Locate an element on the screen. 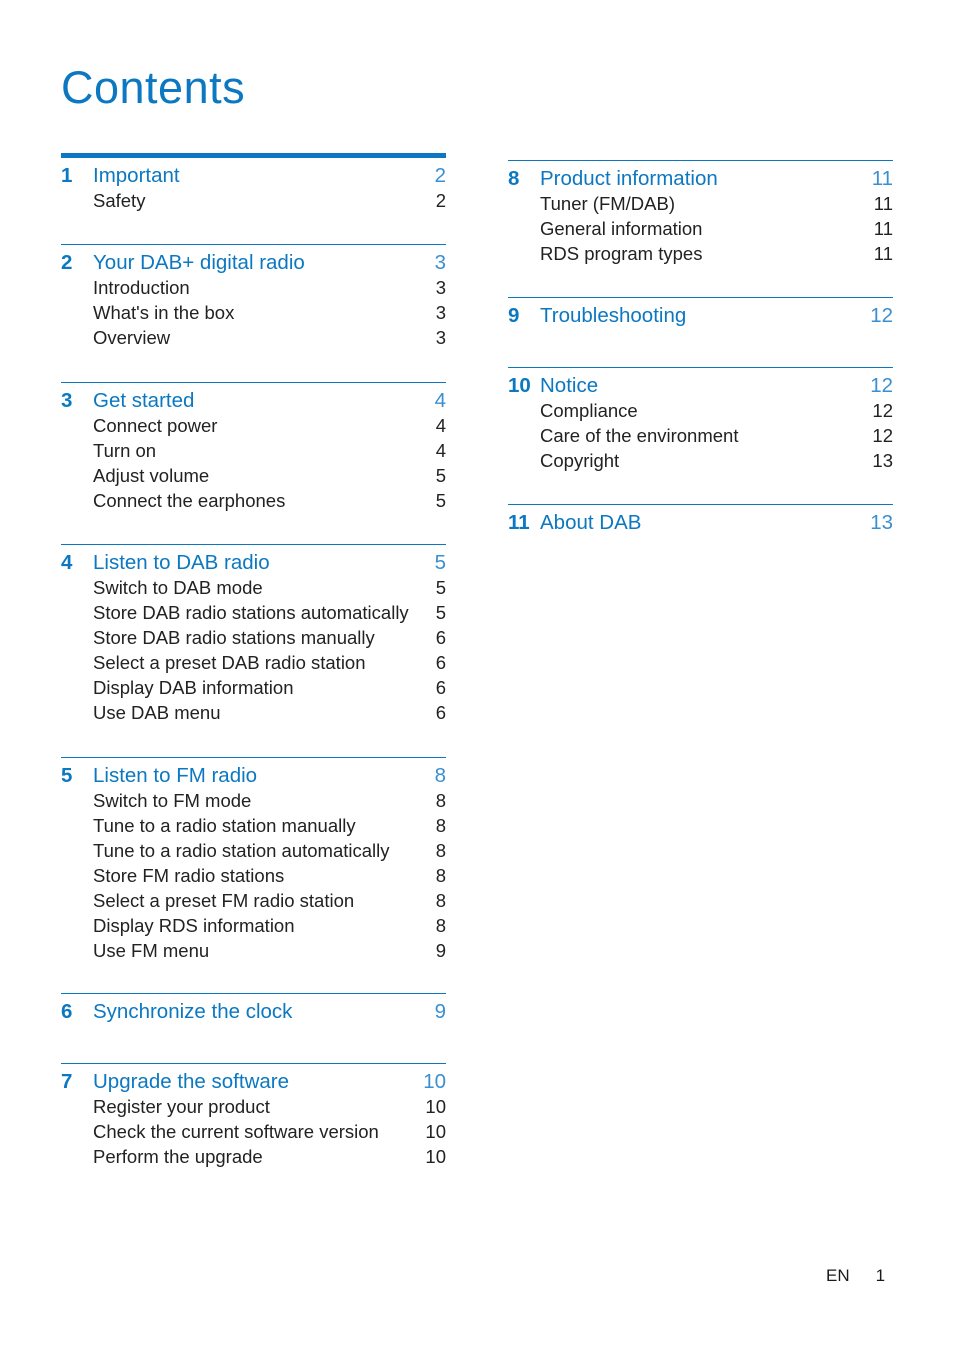 The image size is (954, 1350). chapter-title: Listen to DAB radio is located at coordinates (181, 562).